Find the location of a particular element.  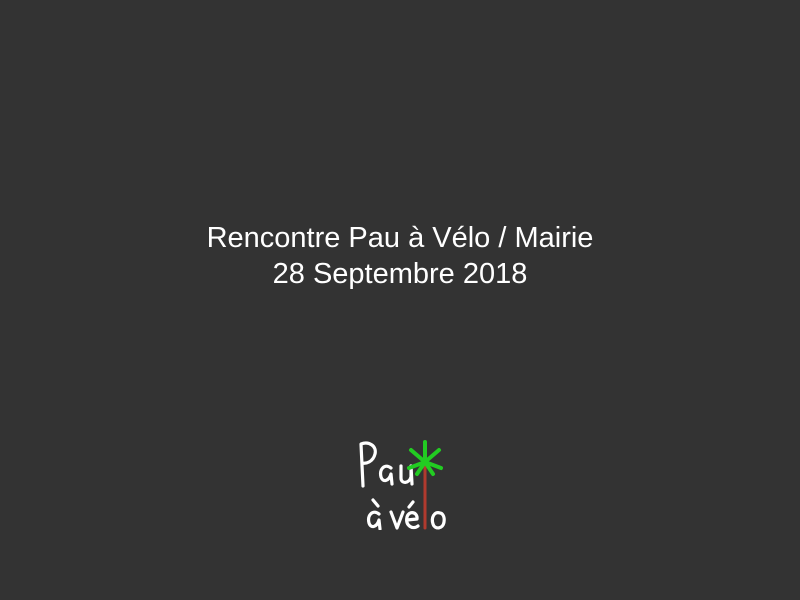

pau-a-velo-logo is located at coordinates (402, 484).